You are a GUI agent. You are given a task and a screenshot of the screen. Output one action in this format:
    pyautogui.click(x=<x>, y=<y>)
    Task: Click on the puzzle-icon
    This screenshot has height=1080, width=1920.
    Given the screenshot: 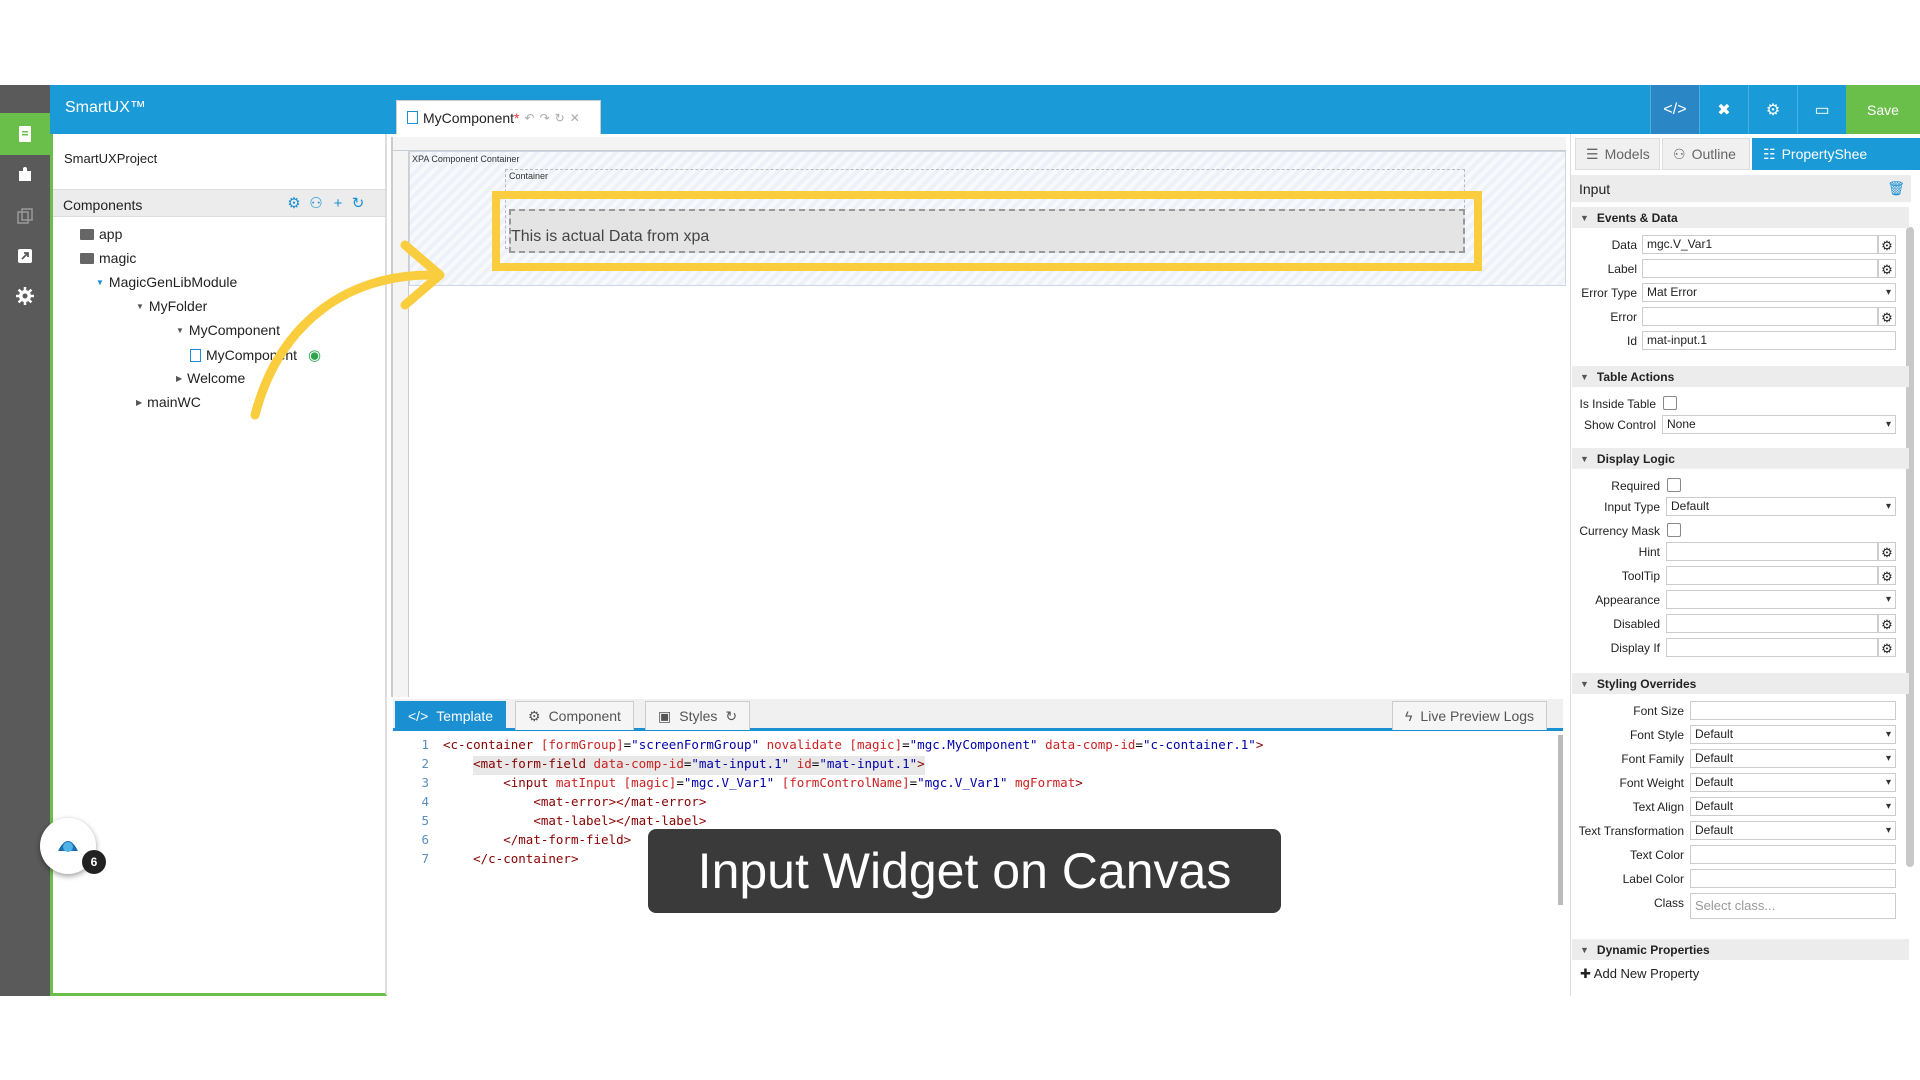 What is the action you would take?
    pyautogui.click(x=25, y=174)
    